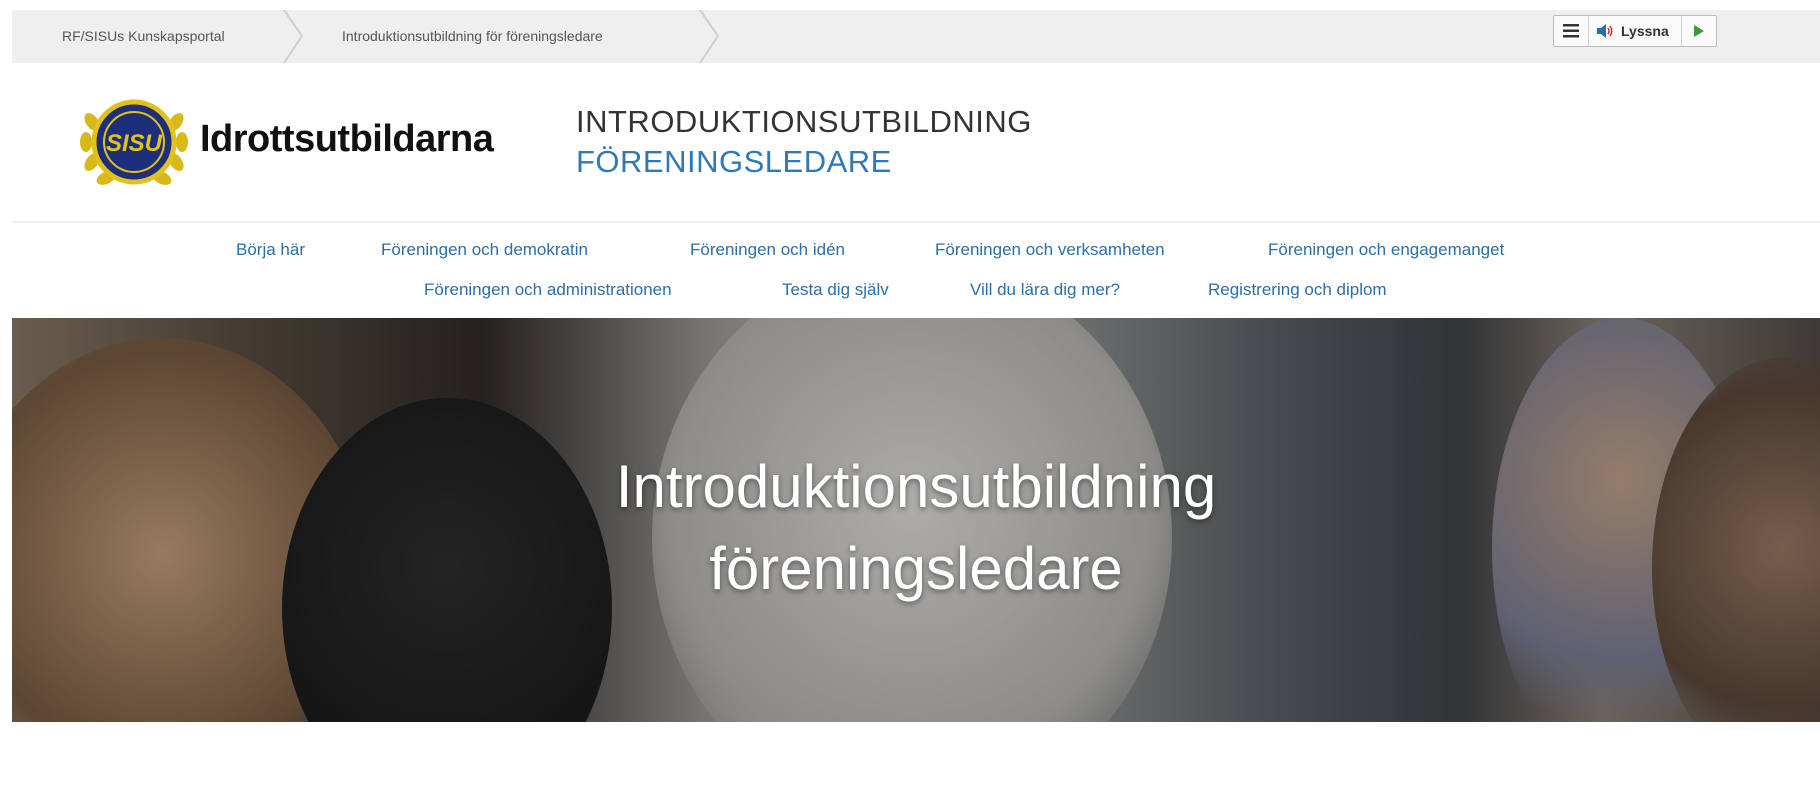  Describe the element at coordinates (548, 290) in the screenshot. I see `nav-foreningen-och-administrationen: Föreningen och administrationen` at that location.